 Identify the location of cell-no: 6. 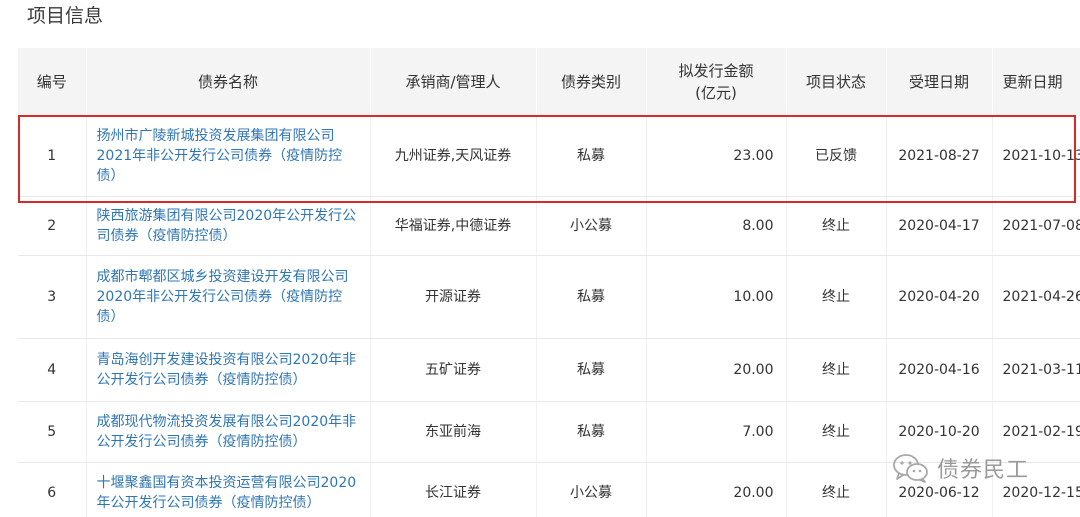
(52, 489).